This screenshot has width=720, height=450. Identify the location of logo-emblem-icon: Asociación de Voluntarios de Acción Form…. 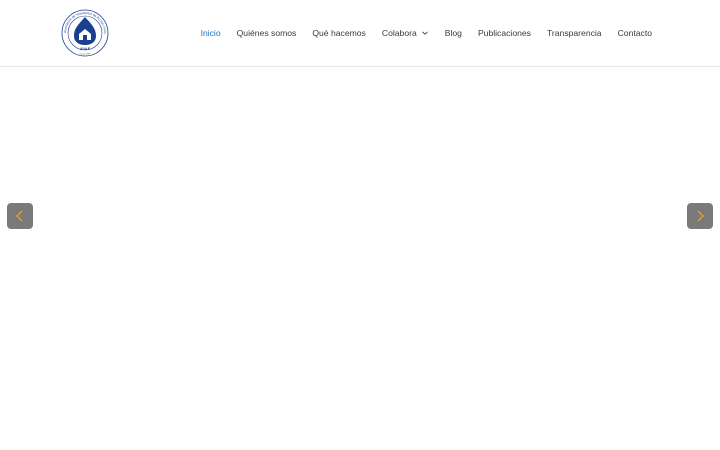
(84, 32).